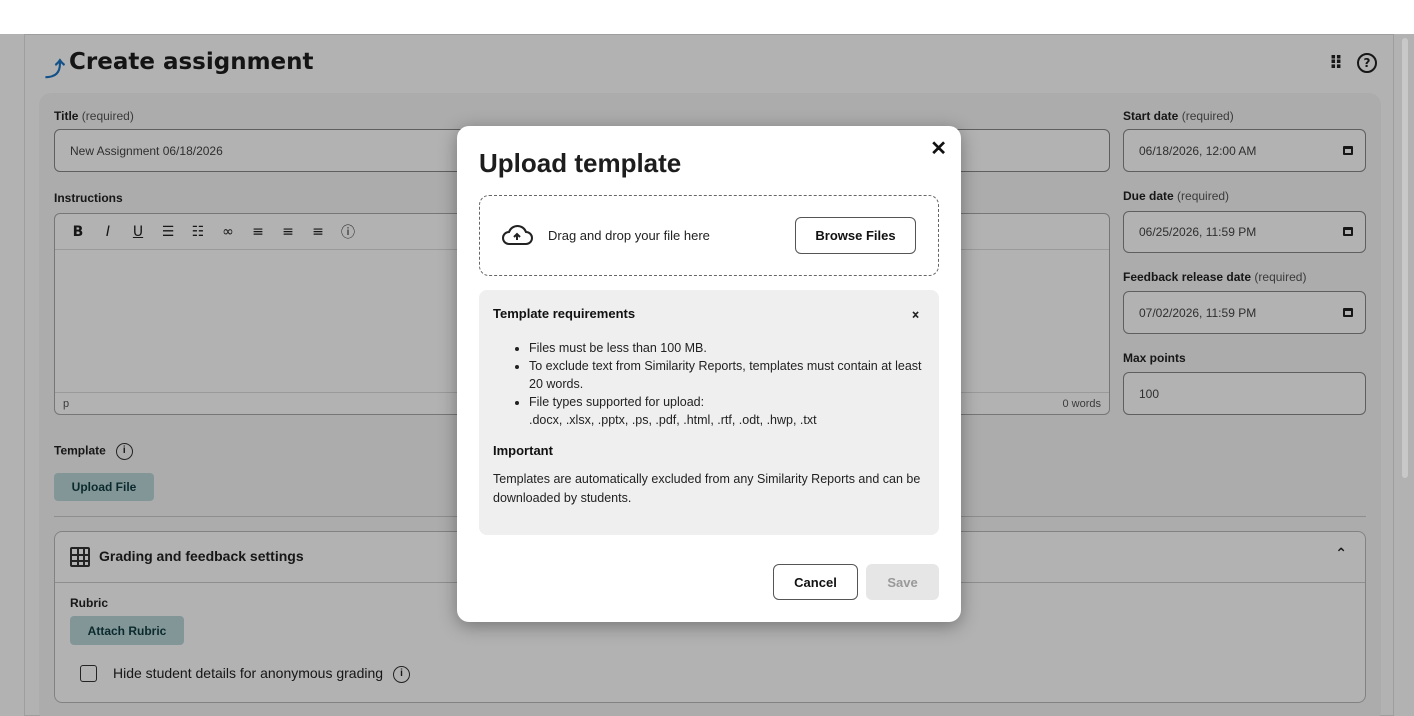 The height and width of the screenshot is (716, 1414). Describe the element at coordinates (902, 582) in the screenshot. I see `save-button: Save` at that location.